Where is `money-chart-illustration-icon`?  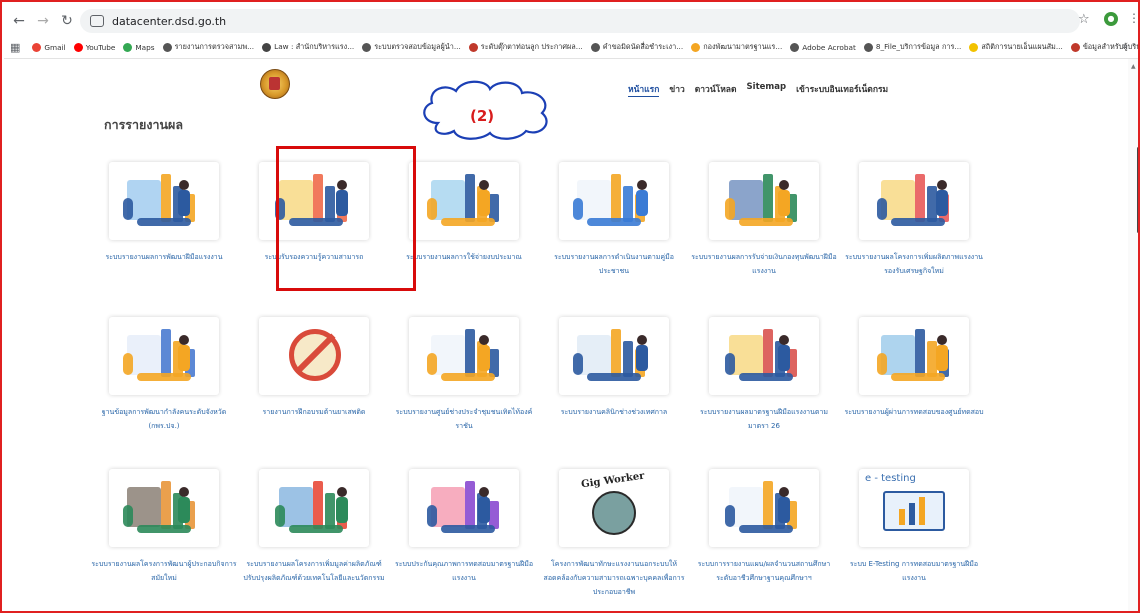
money-chart-illustration-icon is located at coordinates (764, 201).